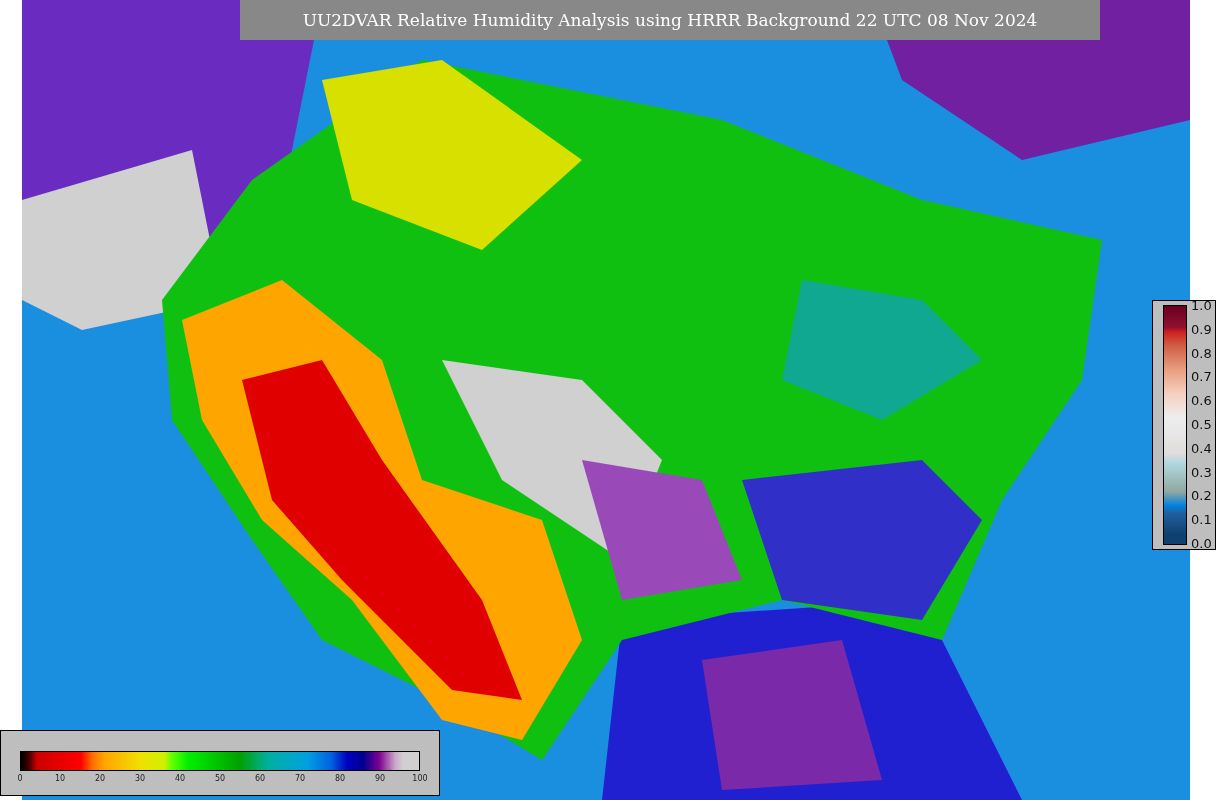 The image size is (1216, 800). What do you see at coordinates (420, 778) in the screenshot?
I see `tick-label: 100` at bounding box center [420, 778].